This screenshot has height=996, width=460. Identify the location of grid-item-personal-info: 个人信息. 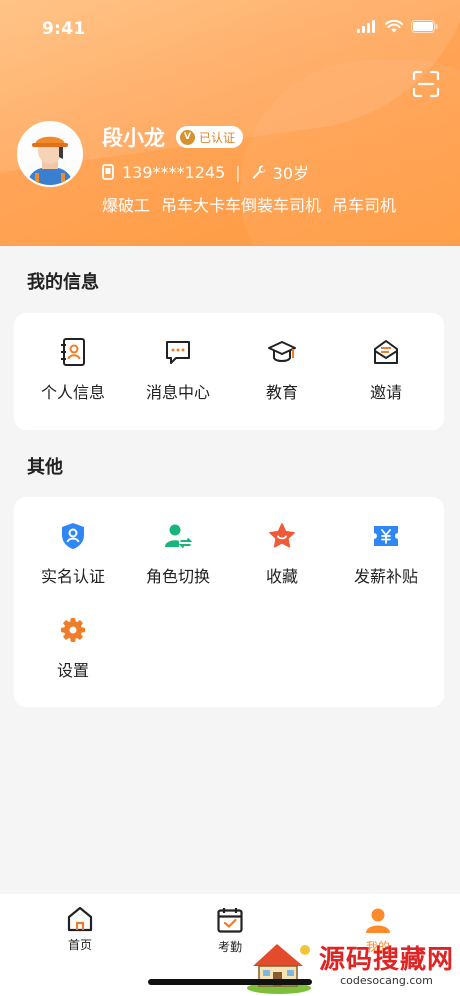
(73, 370).